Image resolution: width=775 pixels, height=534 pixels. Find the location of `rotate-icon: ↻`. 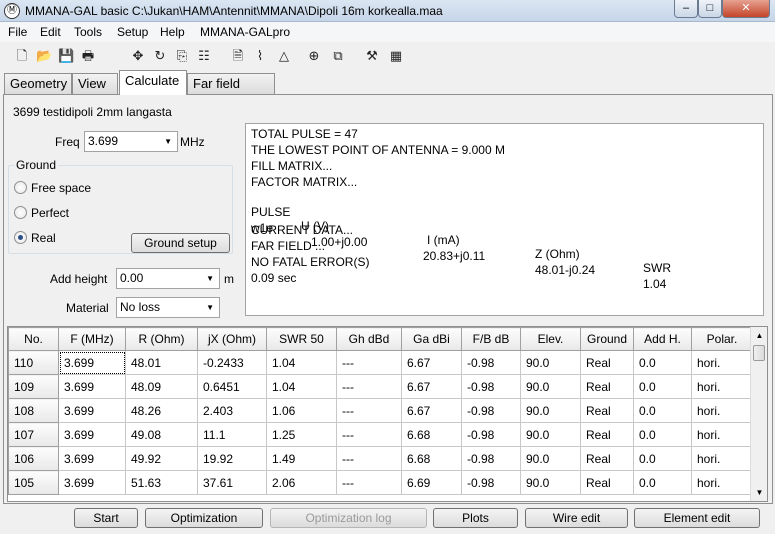

rotate-icon: ↻ is located at coordinates (160, 56).